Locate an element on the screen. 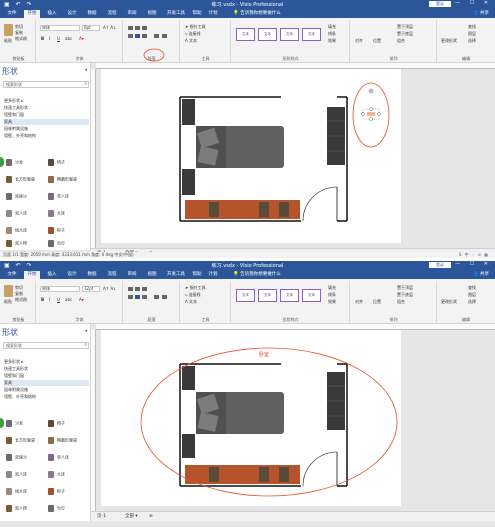 This screenshot has width=495, height=527. tab-developer: 开发工具 is located at coordinates (176, 275).